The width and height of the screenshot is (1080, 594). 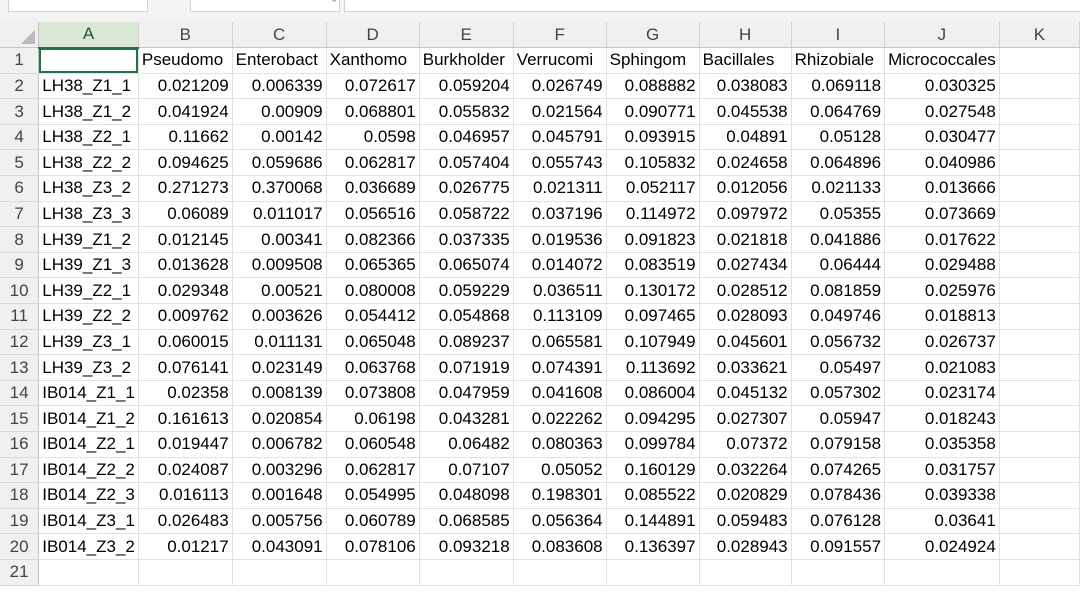 I want to click on cell: 0.027434, so click(x=745, y=265).